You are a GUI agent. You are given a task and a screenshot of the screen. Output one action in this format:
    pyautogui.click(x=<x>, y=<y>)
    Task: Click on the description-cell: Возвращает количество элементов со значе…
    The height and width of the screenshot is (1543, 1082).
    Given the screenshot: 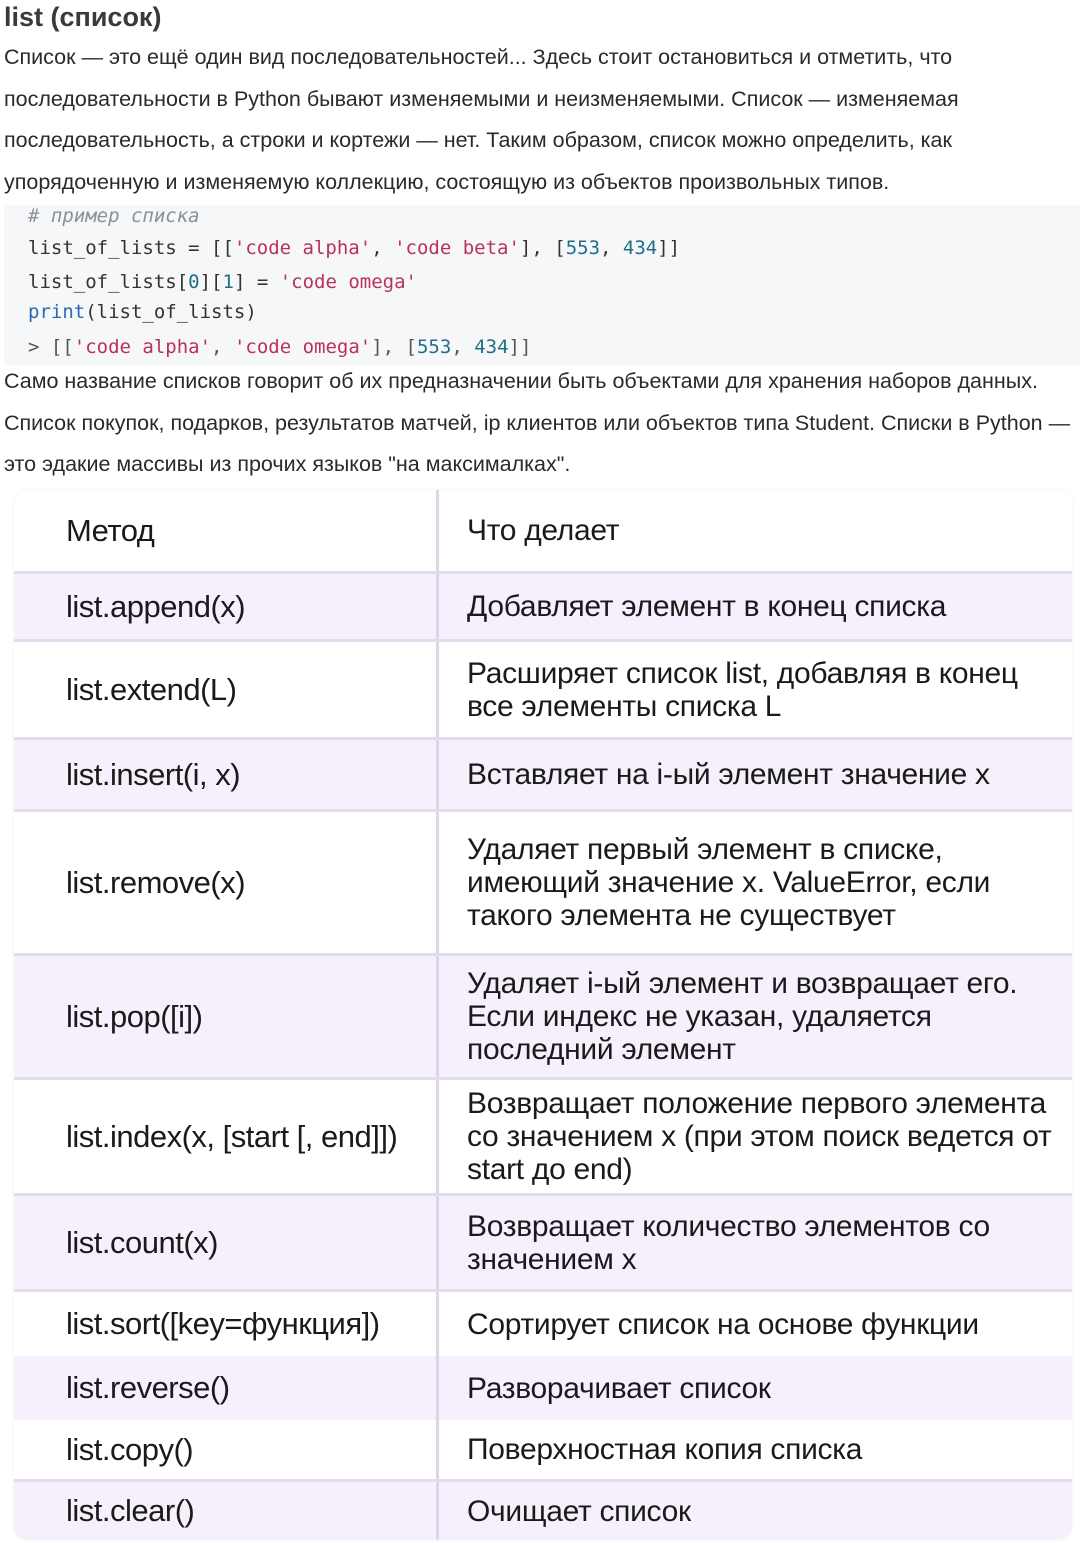 What is the action you would take?
    pyautogui.click(x=728, y=1242)
    